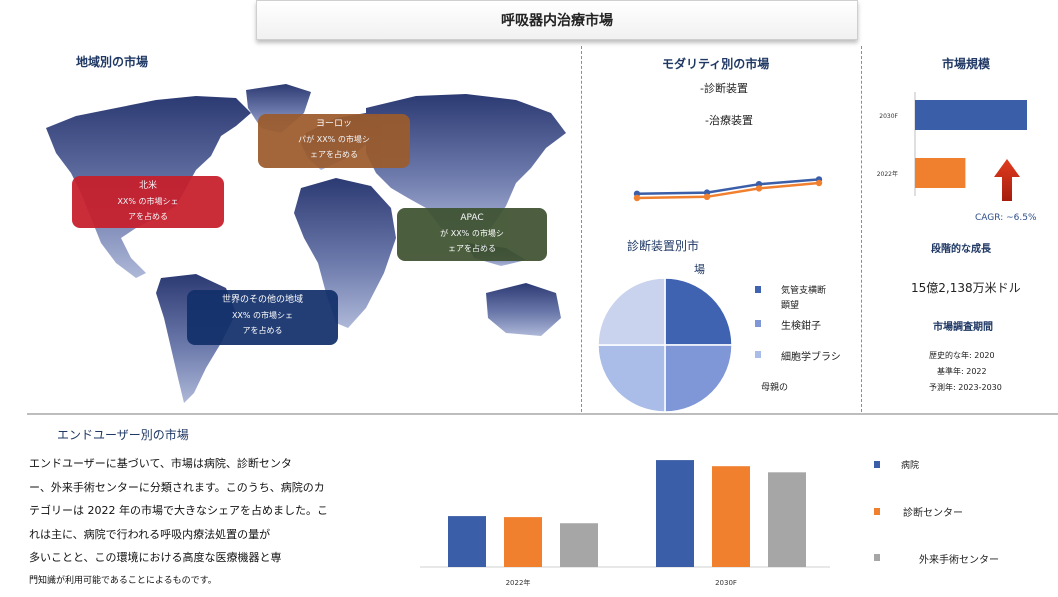  I want to click on market-size-heading: 市場規模, so click(966, 64).